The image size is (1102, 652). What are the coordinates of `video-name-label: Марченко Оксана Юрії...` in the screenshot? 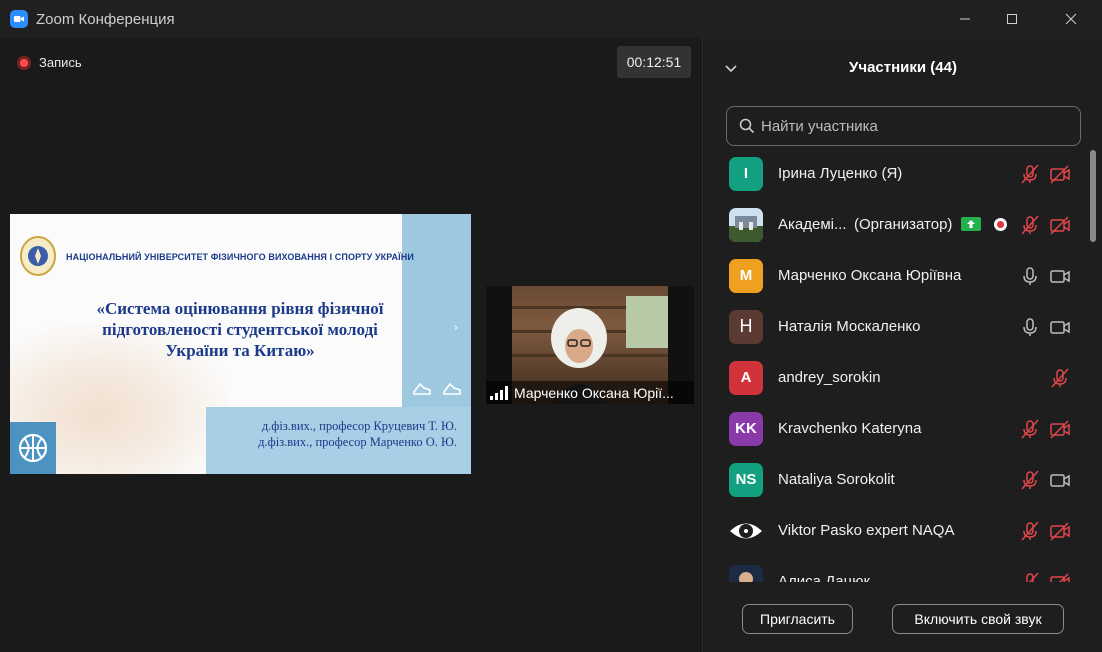 It's located at (590, 392).